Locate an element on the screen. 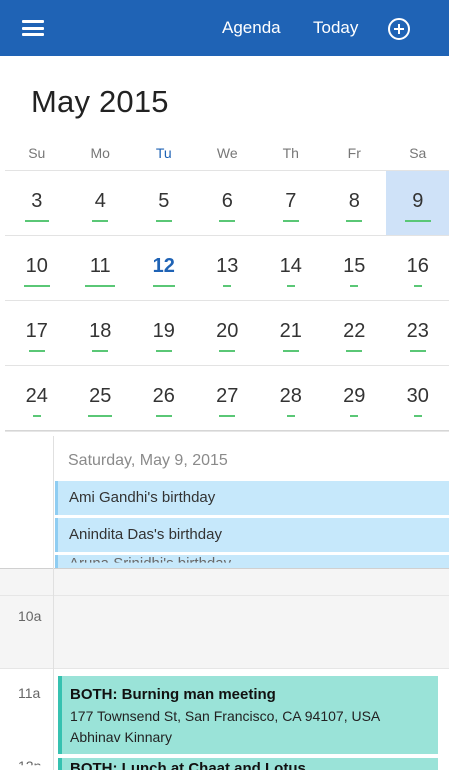 This screenshot has height=770, width=449. day-number: 19 is located at coordinates (163, 331).